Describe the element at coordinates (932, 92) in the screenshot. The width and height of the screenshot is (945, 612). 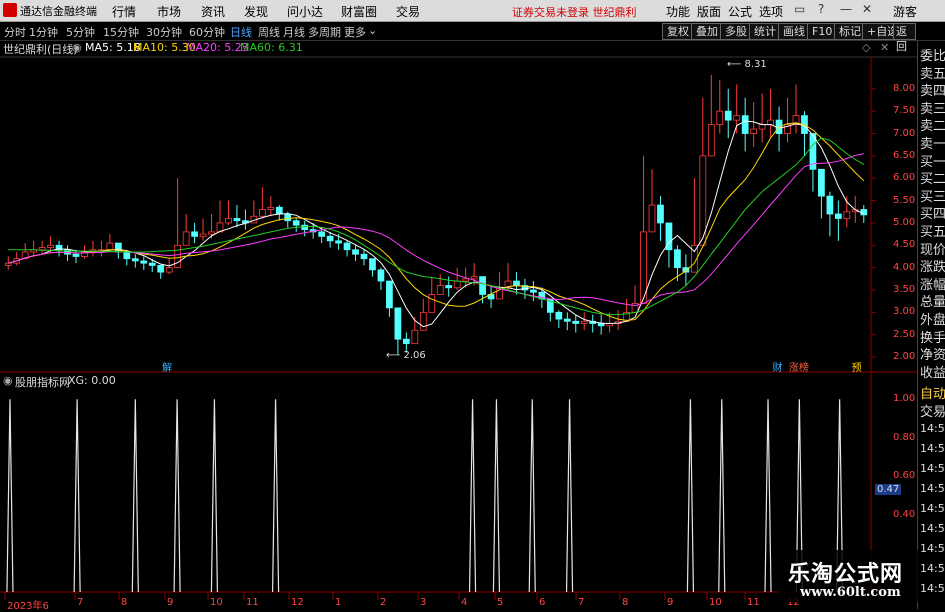
I see `quote-field-label: 卖四` at that location.